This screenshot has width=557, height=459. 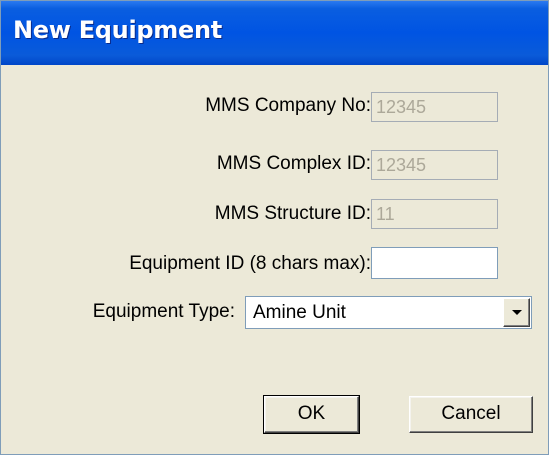 What do you see at coordinates (163, 311) in the screenshot?
I see `equipment-type-label: Equipment Type:` at bounding box center [163, 311].